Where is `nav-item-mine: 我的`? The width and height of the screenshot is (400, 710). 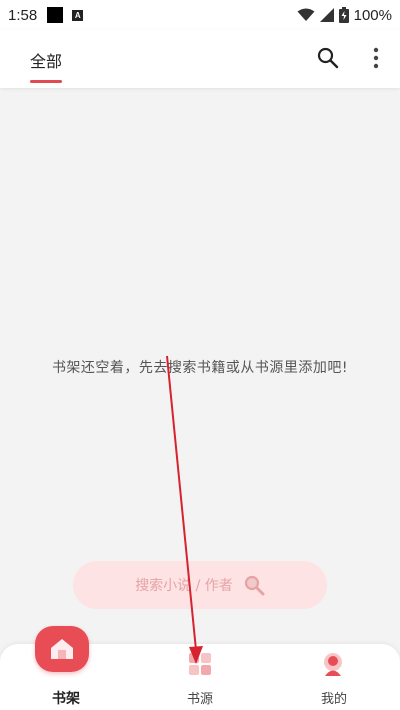
nav-item-mine: 我的 is located at coordinates (334, 677).